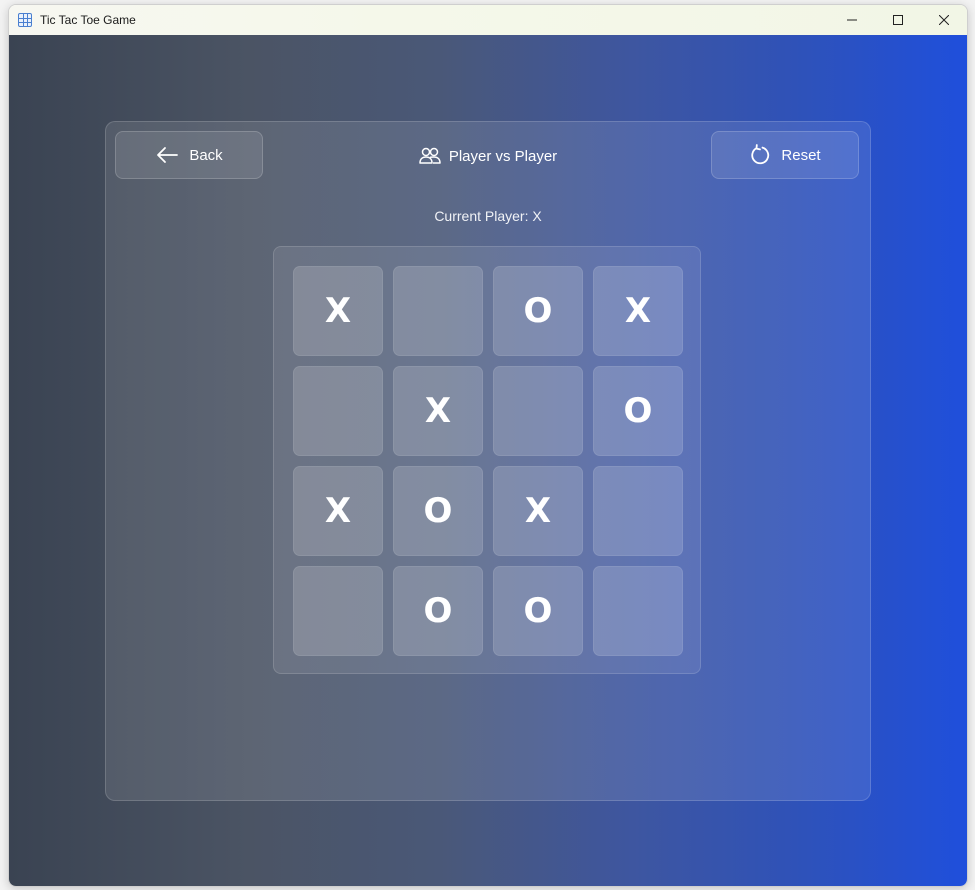 This screenshot has width=975, height=890. I want to click on minimize-button, so click(852, 20).